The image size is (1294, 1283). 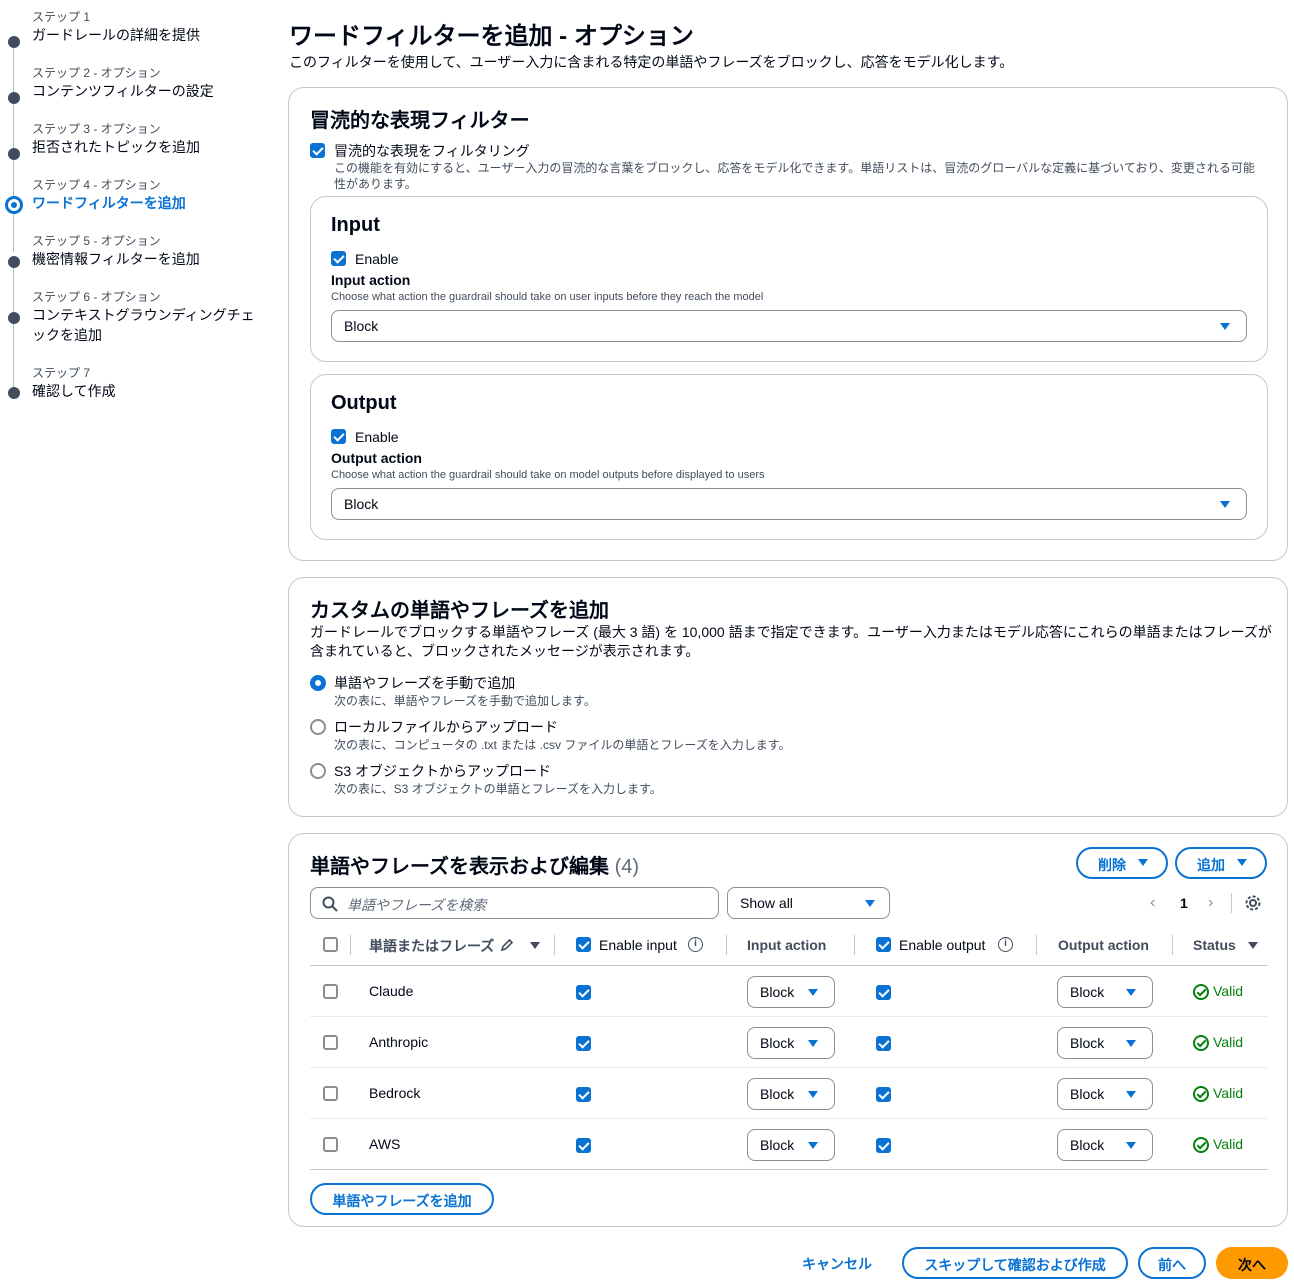 What do you see at coordinates (147, 91) in the screenshot?
I see `step-title: コンテンツフィルターの設定` at bounding box center [147, 91].